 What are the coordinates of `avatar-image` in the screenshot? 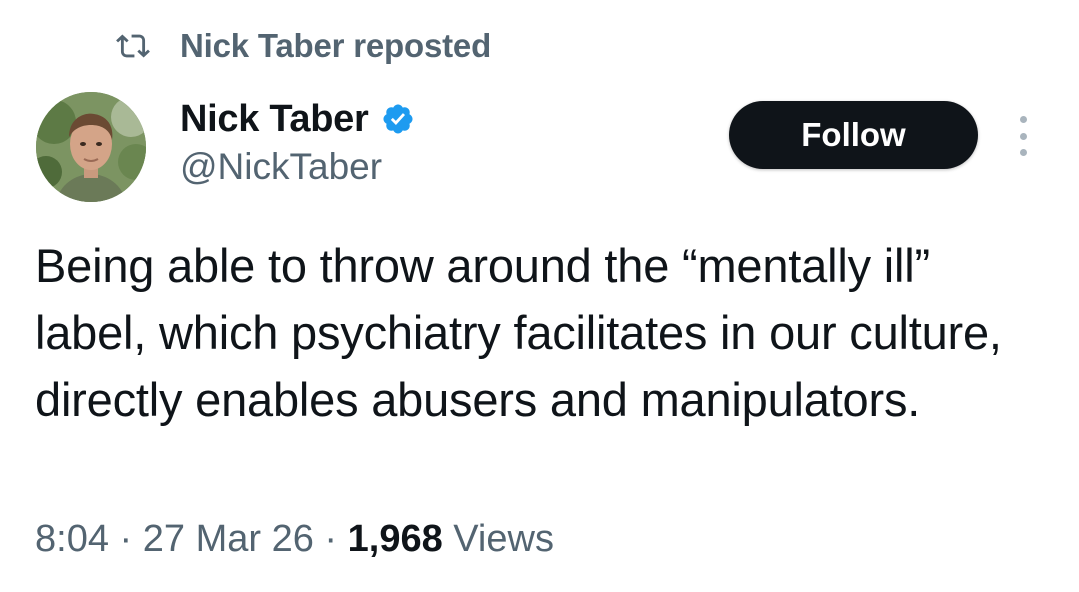 It's located at (91, 147).